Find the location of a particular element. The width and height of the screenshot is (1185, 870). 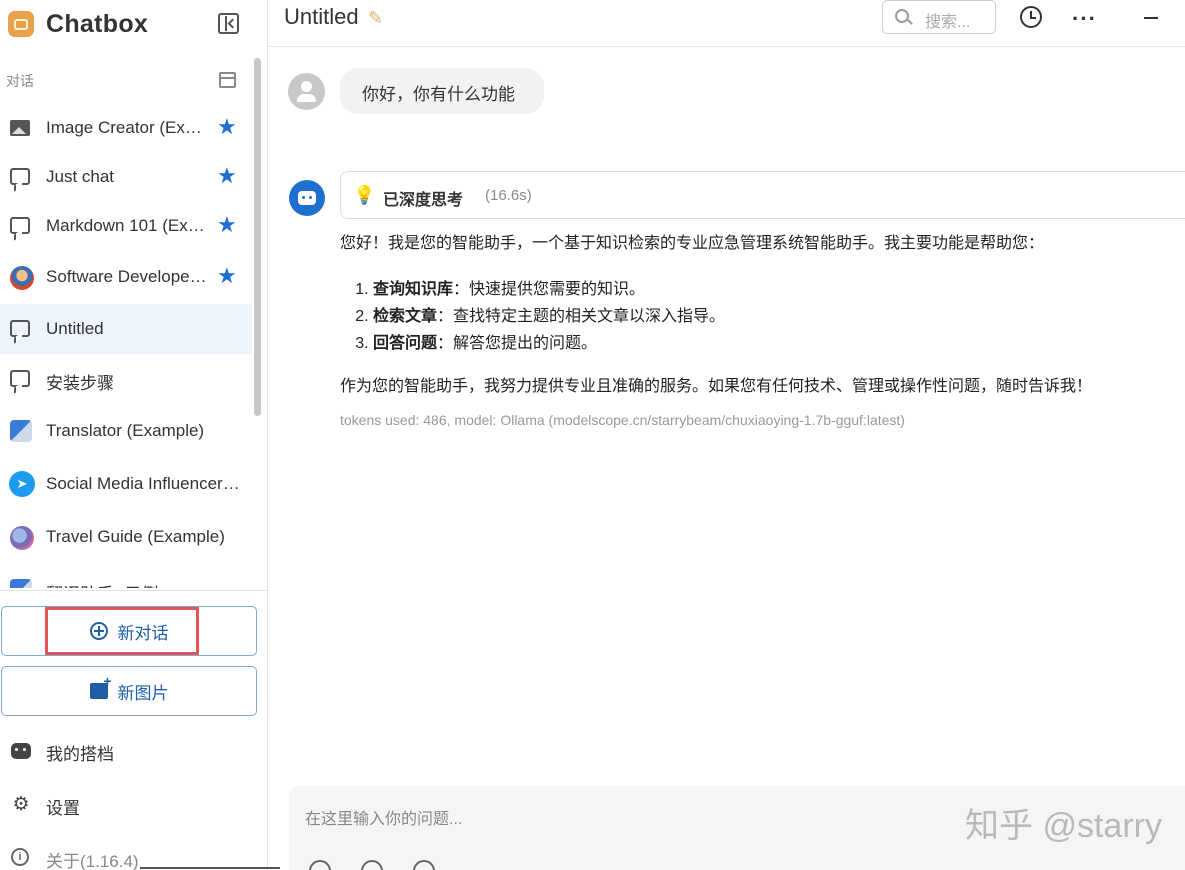

list-item: 回答问题：解答您提出的问题。 is located at coordinates (779, 343).